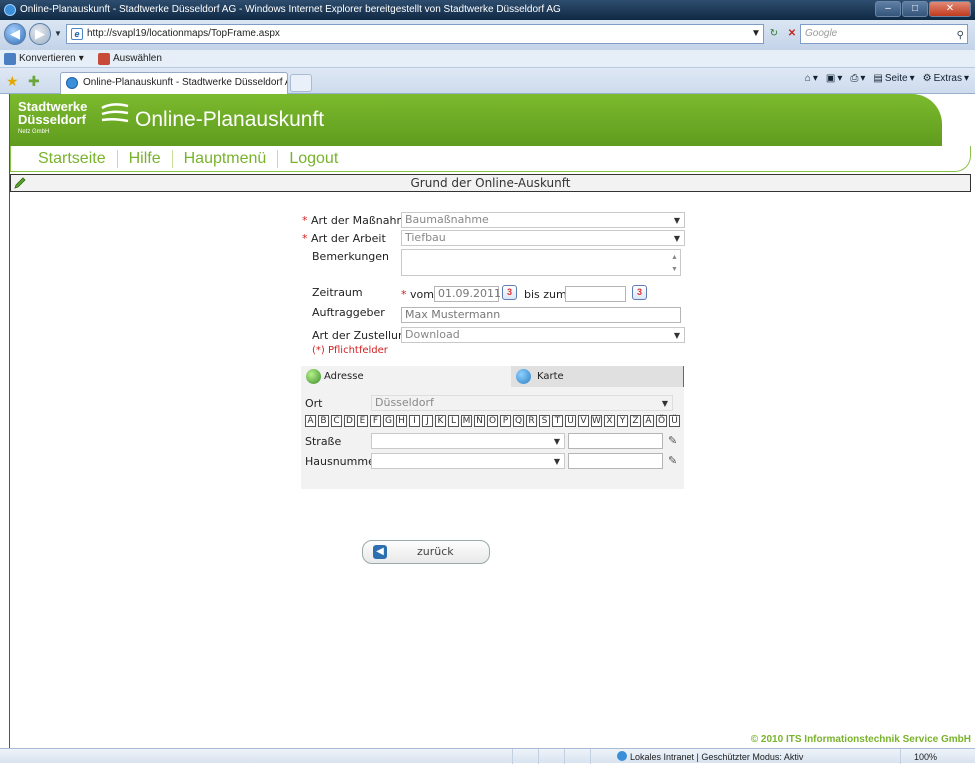 The height and width of the screenshot is (764, 975). Describe the element at coordinates (609, 421) in the screenshot. I see `letter-x: X` at that location.